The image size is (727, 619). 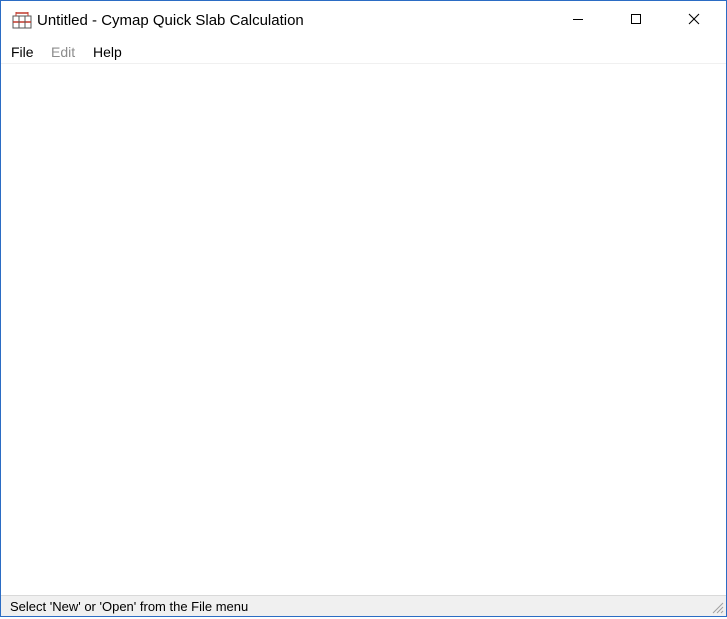 I want to click on minimize-button, so click(x=578, y=21).